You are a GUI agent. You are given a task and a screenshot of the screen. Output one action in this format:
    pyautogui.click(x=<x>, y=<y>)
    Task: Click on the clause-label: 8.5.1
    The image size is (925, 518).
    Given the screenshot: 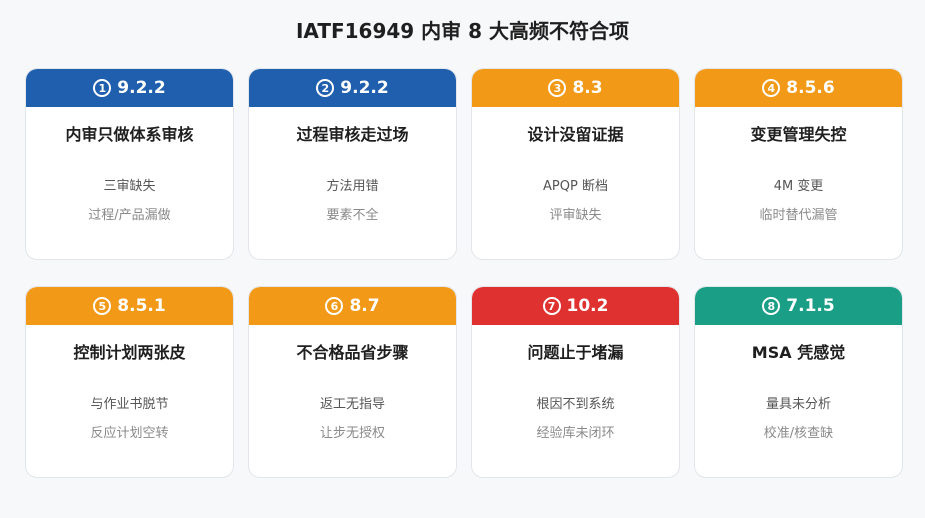 What is the action you would take?
    pyautogui.click(x=141, y=306)
    